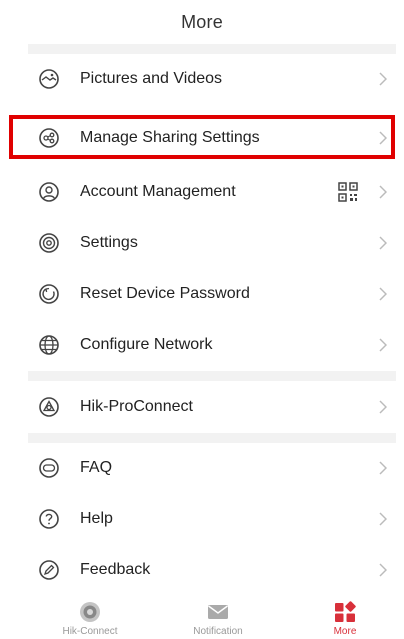 This screenshot has height=639, width=404. I want to click on bottom-tab-bar: Hik-Connect Notification More, so click(202, 617).